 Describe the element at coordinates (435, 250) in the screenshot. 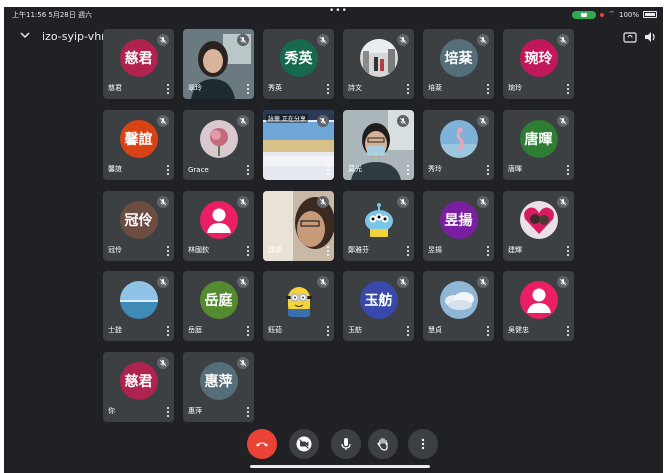

I see `participant-name: 昱揚` at that location.